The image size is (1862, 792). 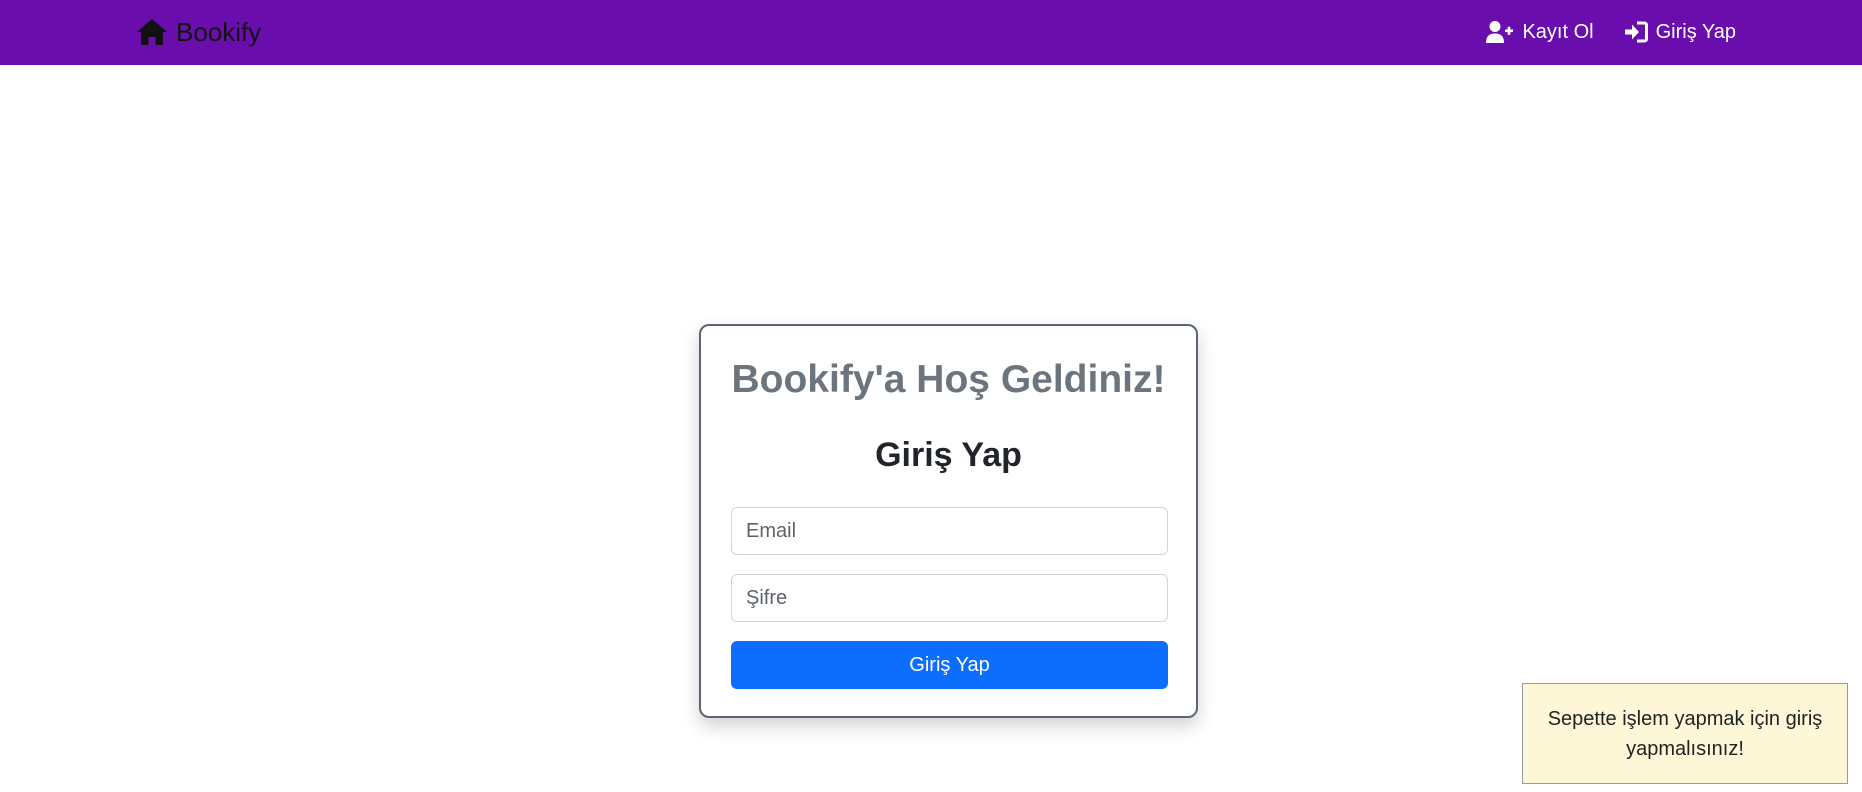 What do you see at coordinates (931, 32) in the screenshot?
I see `top-navbar: Bookify Kayıt Ol Giriş Yap` at bounding box center [931, 32].